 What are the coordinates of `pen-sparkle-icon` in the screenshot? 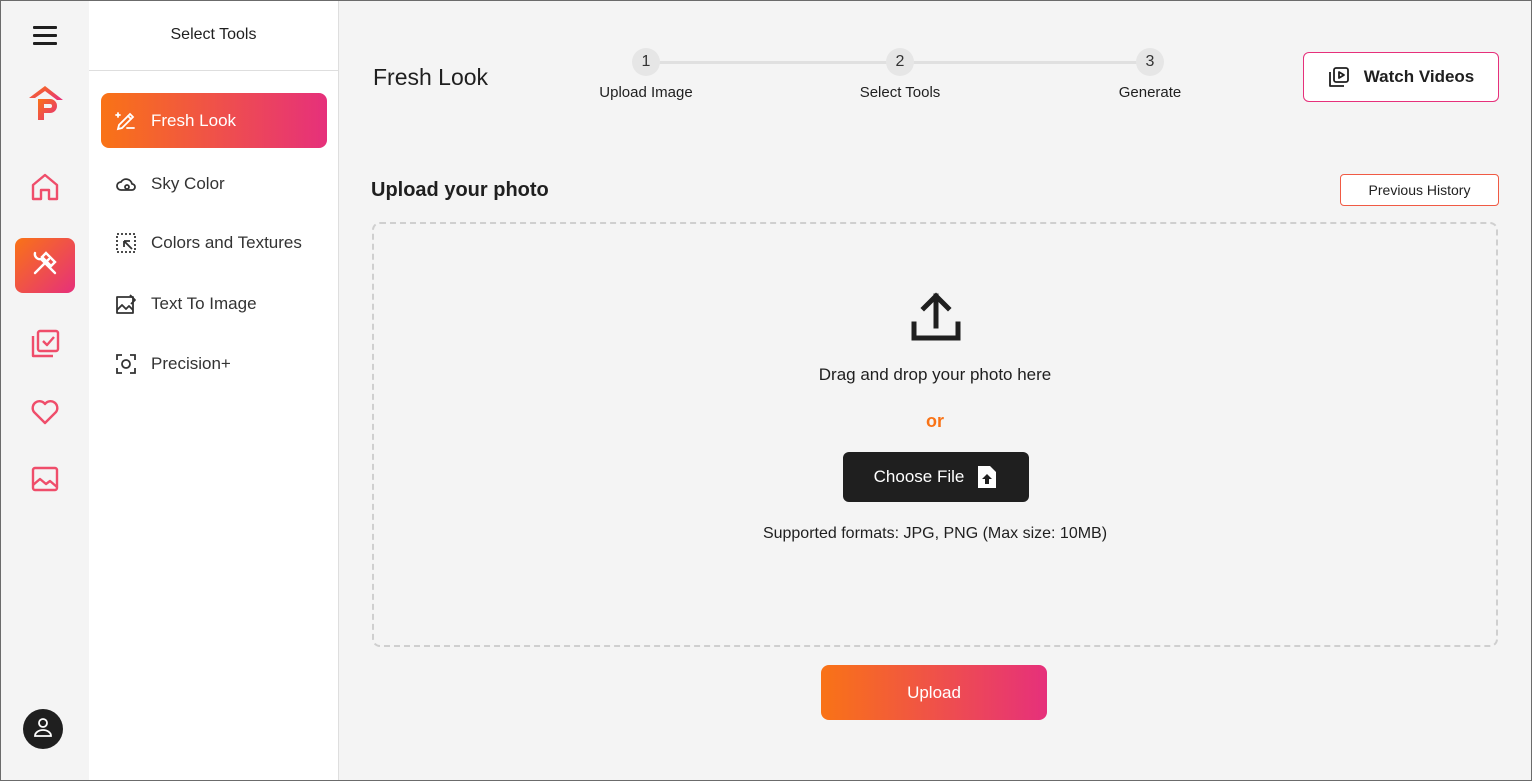 It's located at (126, 121).